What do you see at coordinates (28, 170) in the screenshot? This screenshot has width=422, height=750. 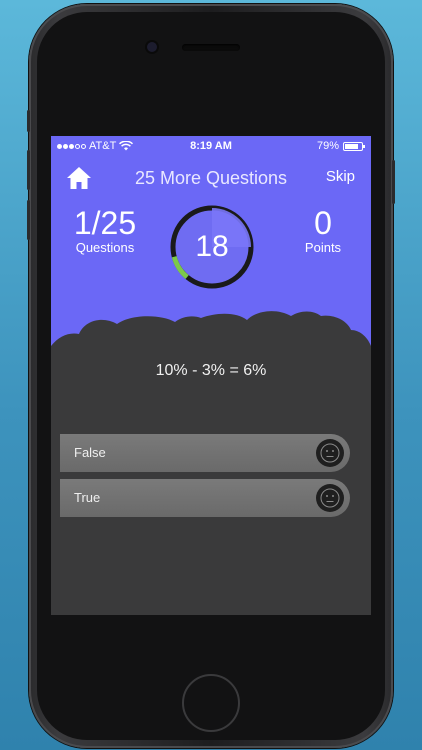 I see `volume-up-button` at bounding box center [28, 170].